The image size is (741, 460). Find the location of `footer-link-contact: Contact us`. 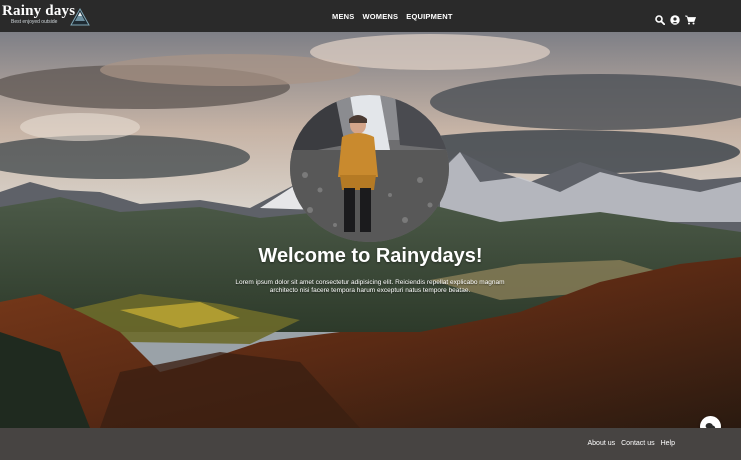

footer-link-contact: Contact us is located at coordinates (637, 443).